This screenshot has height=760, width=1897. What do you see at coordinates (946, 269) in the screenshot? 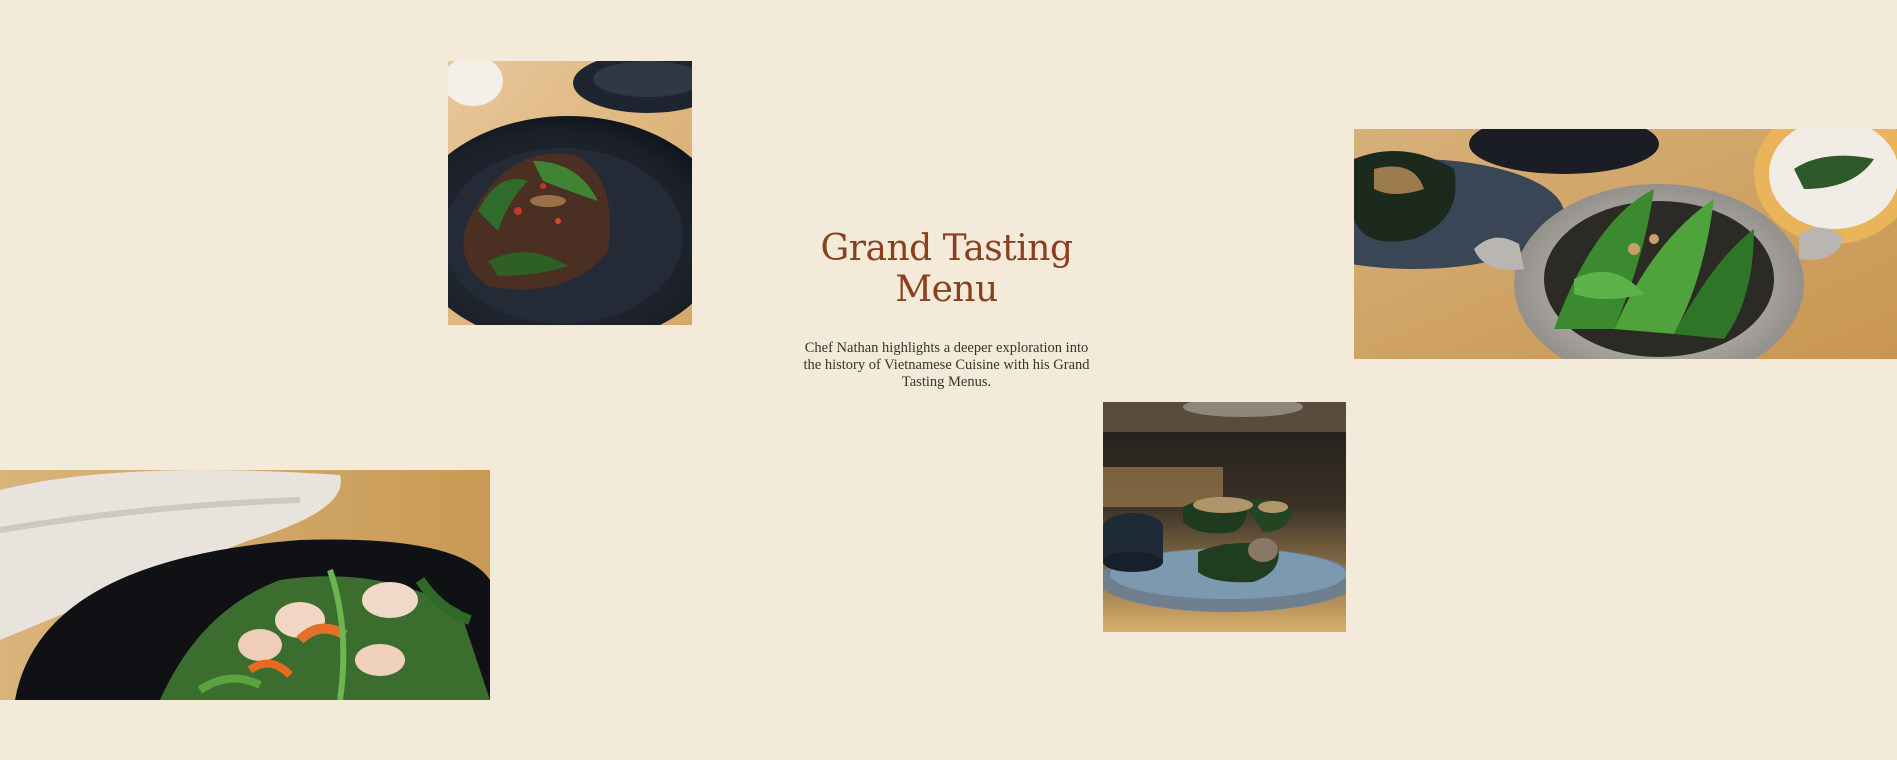
I see `section-title: Grand Tasting Menu` at bounding box center [946, 269].